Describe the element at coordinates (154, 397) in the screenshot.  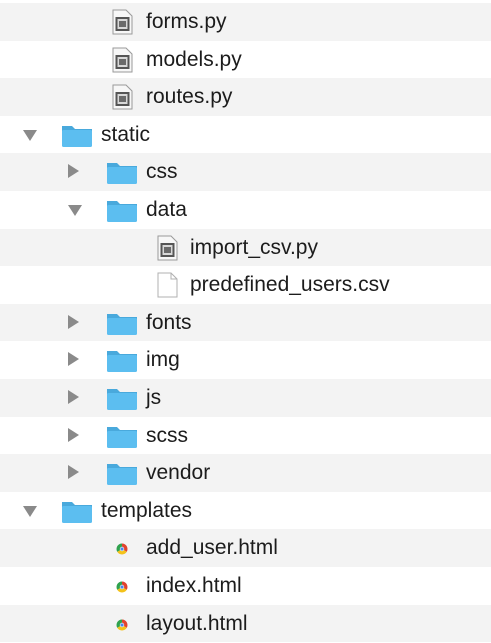
I see `tree-row-label: js` at that location.